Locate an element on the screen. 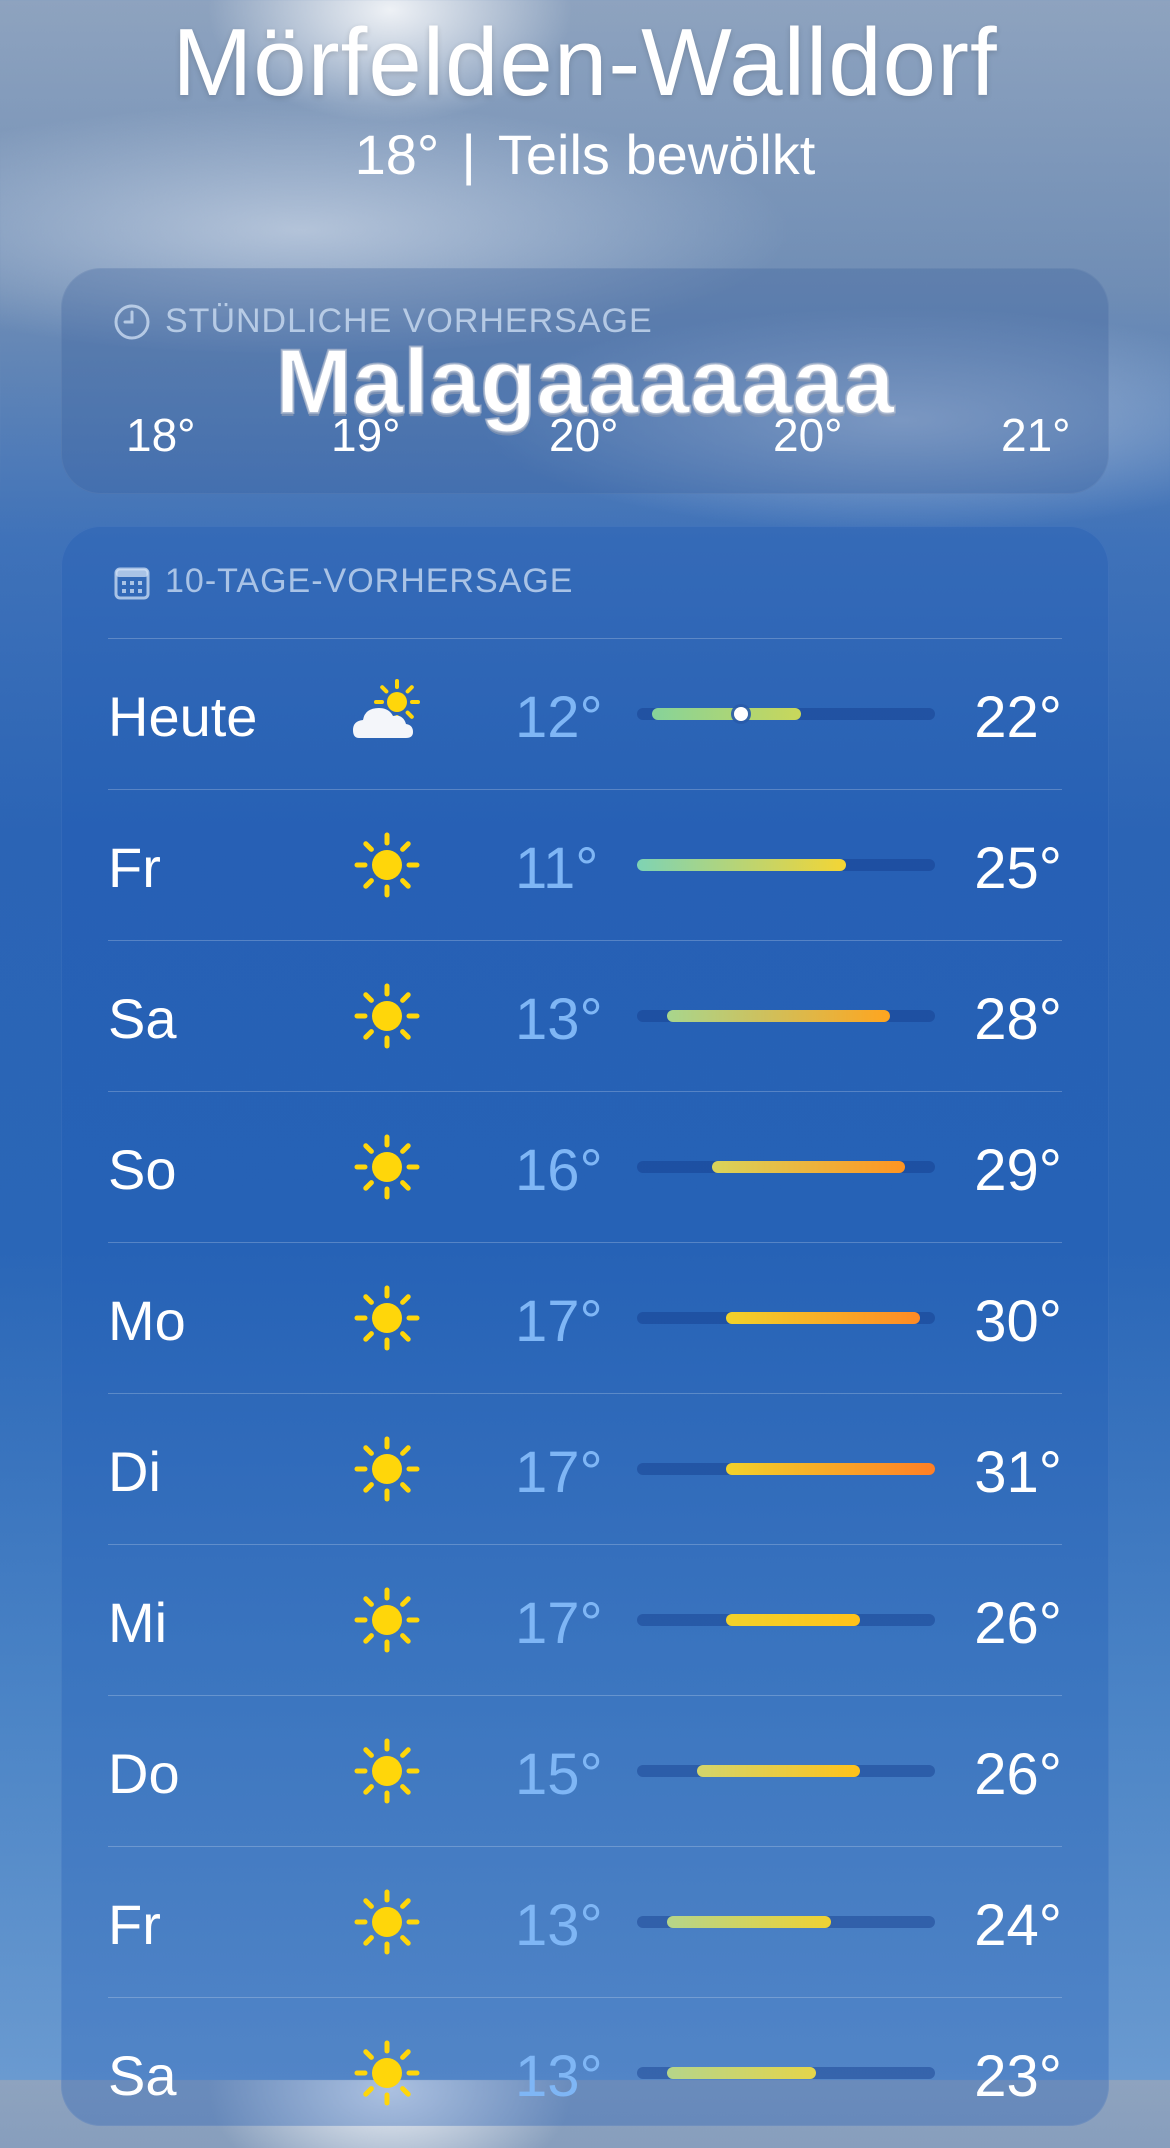 This screenshot has width=1170, height=2148. day-label: Di is located at coordinates (134, 1471).